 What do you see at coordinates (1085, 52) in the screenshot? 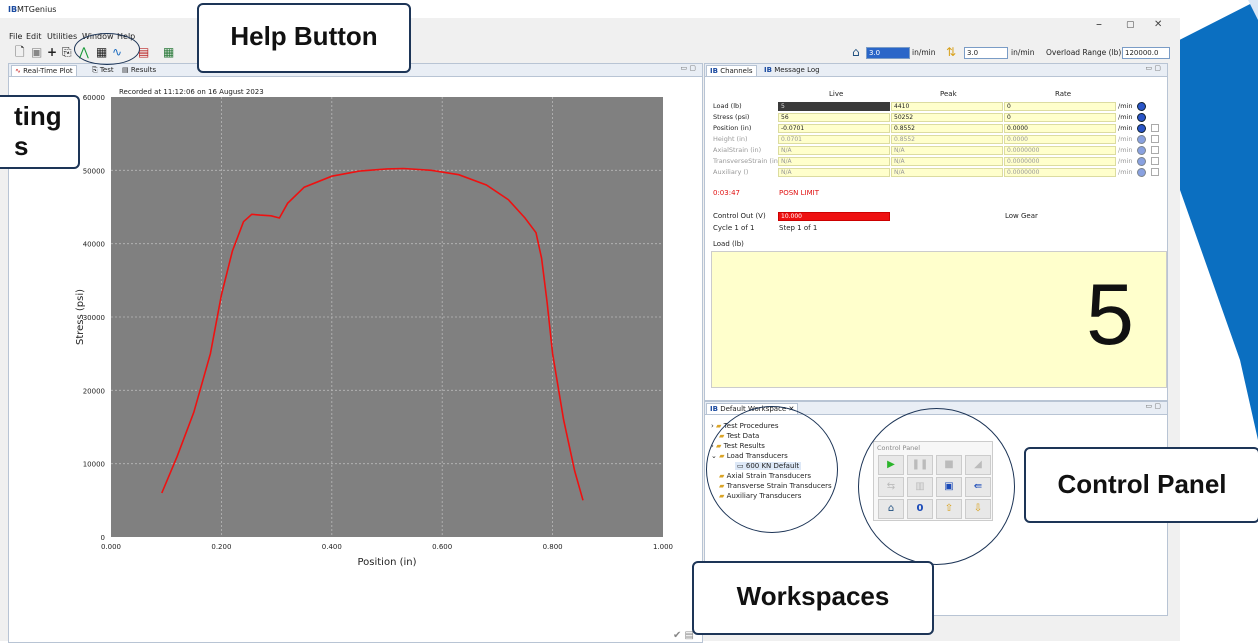
I see `overload-label: Overload Range (lb):` at bounding box center [1085, 52].